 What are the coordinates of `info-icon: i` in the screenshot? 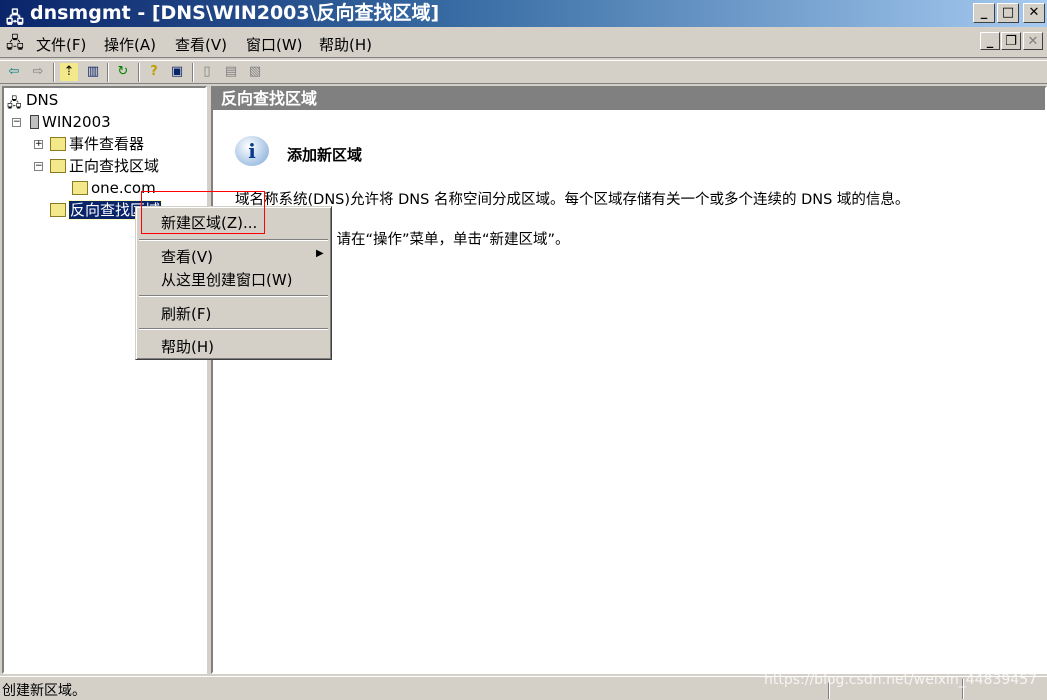 It's located at (252, 151).